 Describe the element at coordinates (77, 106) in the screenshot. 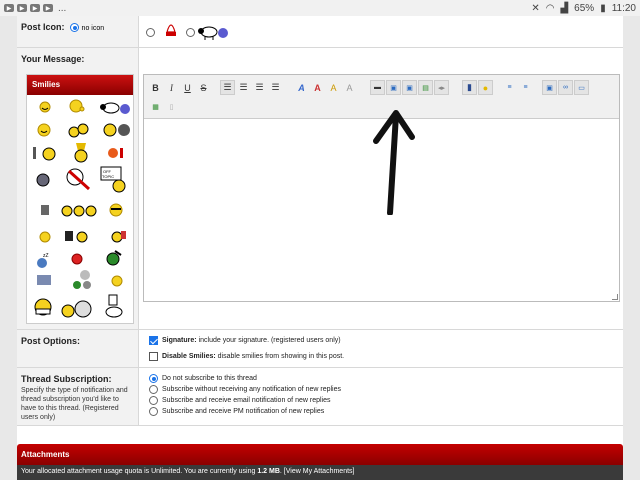

I see `smiley-think-icon` at that location.